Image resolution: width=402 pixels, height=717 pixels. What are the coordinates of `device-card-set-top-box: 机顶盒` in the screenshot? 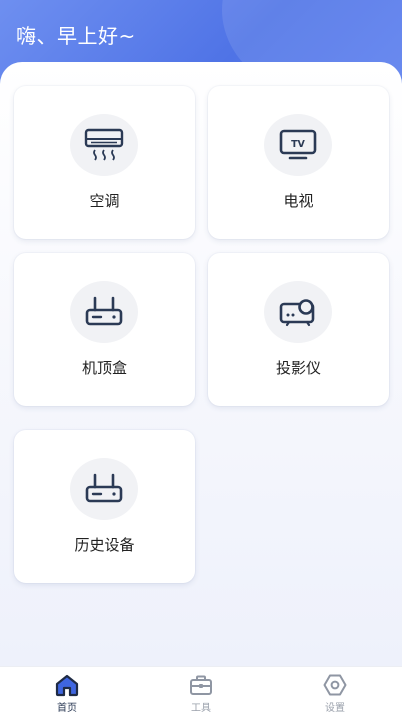 It's located at (104, 329).